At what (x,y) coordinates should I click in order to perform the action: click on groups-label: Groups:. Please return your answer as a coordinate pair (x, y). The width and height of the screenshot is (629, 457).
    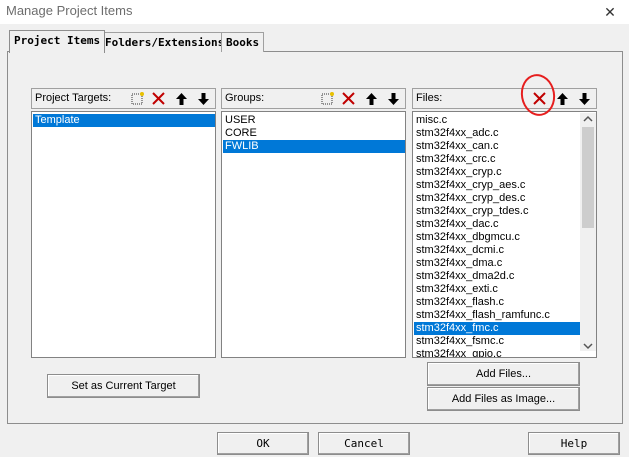
    Looking at the image, I should click on (245, 98).